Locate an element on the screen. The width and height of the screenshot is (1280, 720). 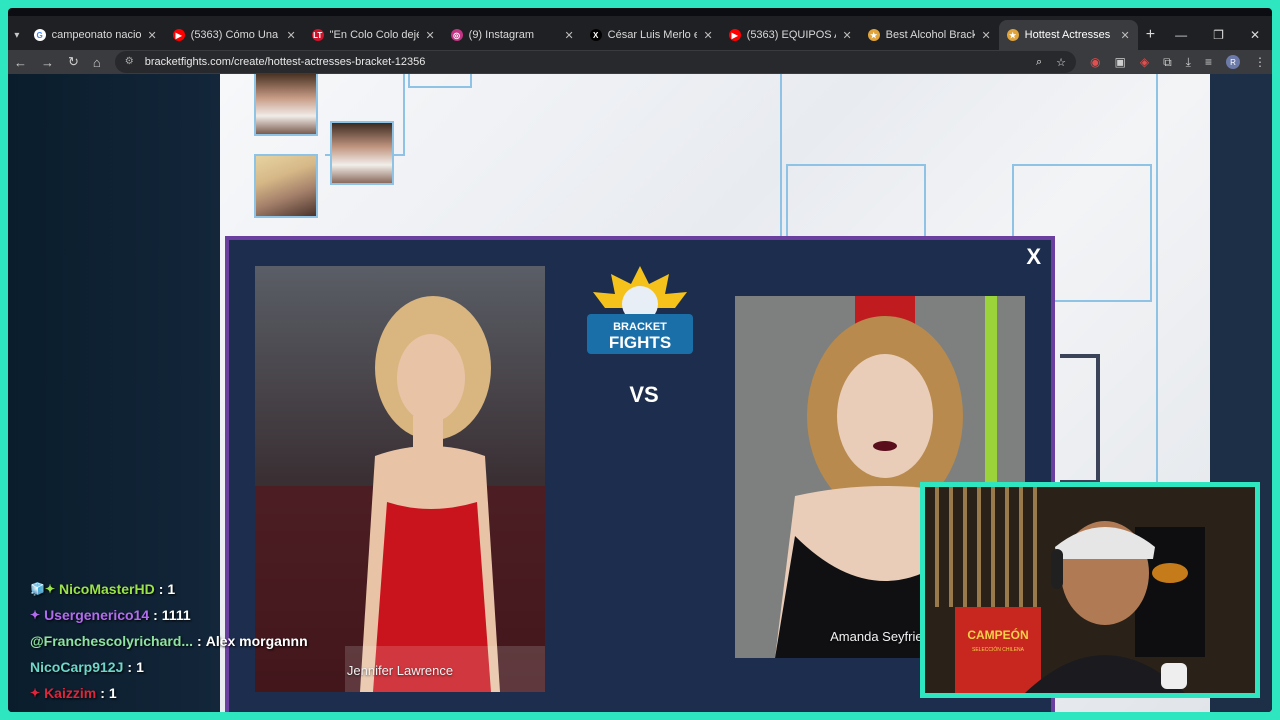
tab-title: "En Colo Colo dejé la vara is located at coordinates (374, 35).